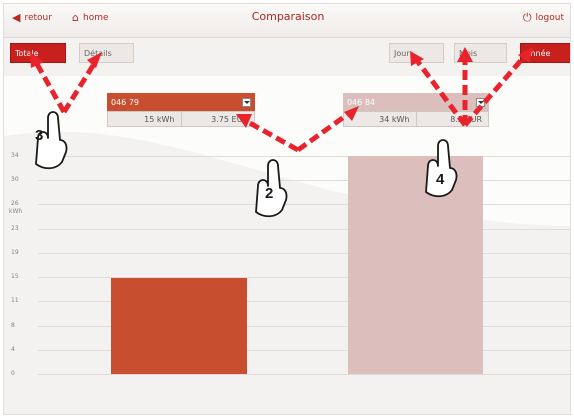  Describe the element at coordinates (361, 102) in the screenshot. I see `meter-id-2: 046 84` at that location.